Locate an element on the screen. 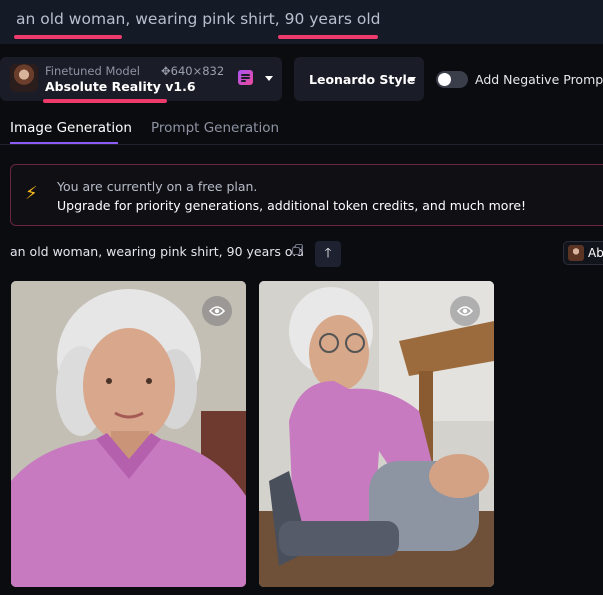  style-dropdown: Leonardo Style is located at coordinates (359, 79).